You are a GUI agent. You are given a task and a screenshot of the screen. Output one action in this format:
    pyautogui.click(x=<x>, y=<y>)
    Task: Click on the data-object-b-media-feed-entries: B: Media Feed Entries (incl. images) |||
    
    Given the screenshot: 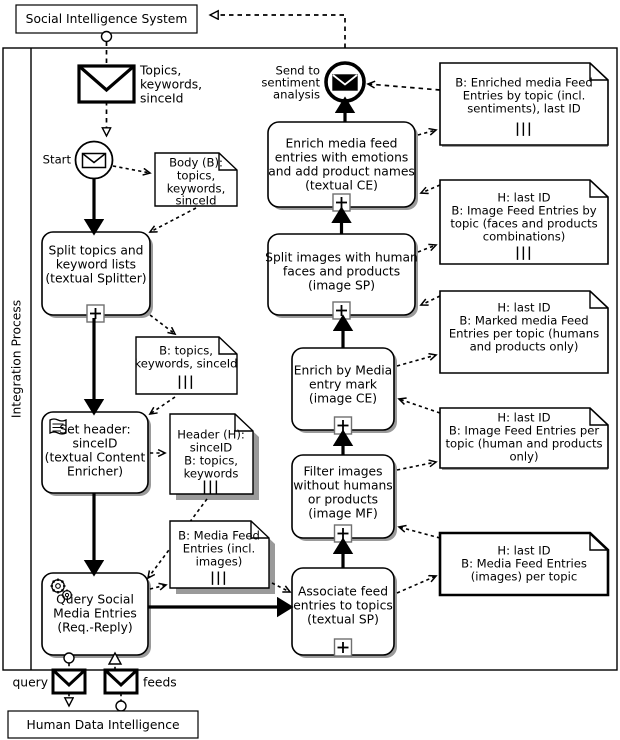 What is the action you would take?
    pyautogui.click(x=222, y=557)
    